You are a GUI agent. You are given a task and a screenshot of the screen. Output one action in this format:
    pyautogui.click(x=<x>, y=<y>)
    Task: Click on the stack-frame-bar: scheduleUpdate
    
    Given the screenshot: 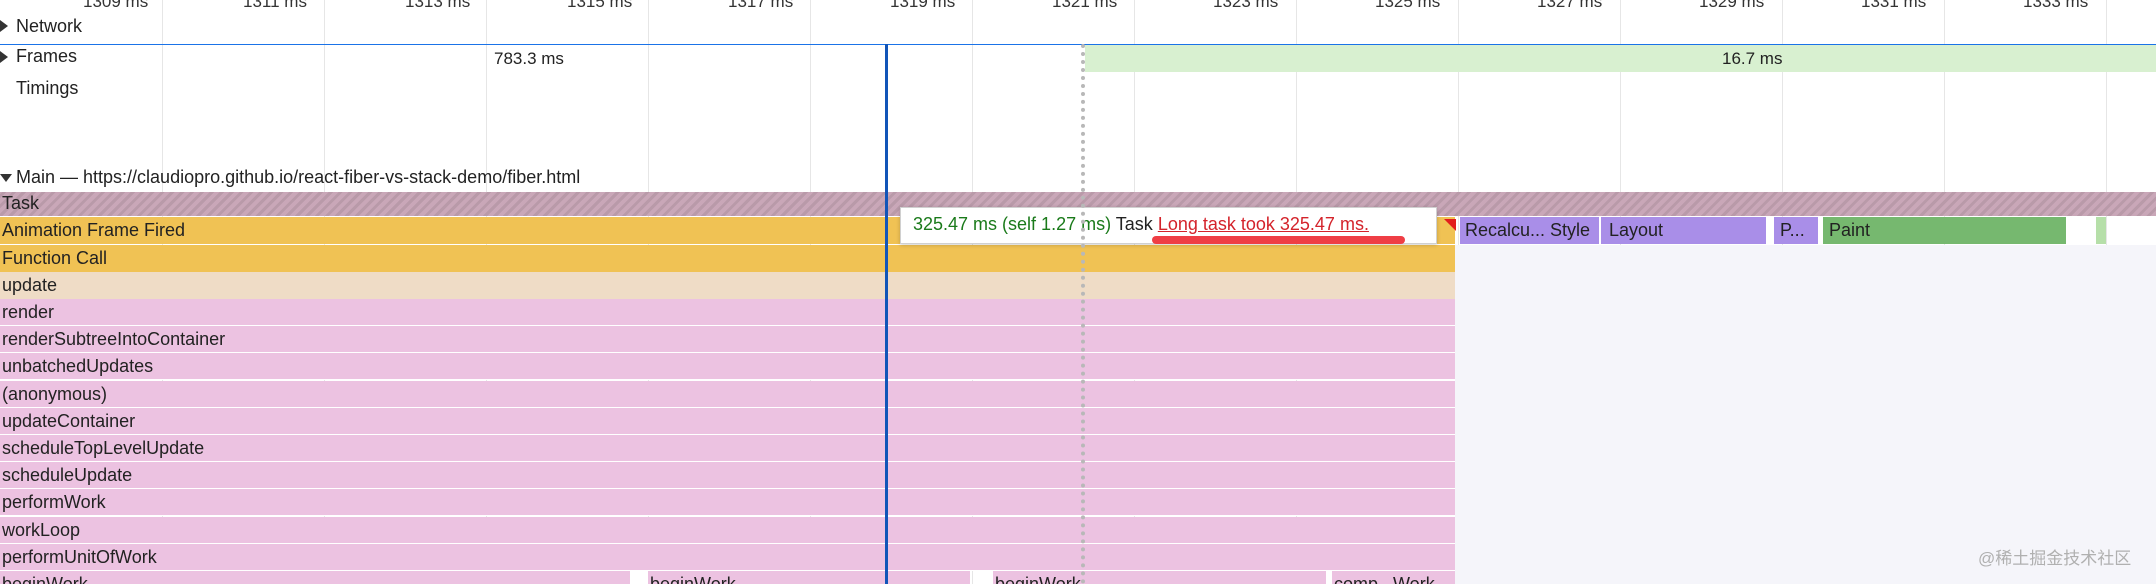 What is the action you would take?
    pyautogui.click(x=727, y=475)
    